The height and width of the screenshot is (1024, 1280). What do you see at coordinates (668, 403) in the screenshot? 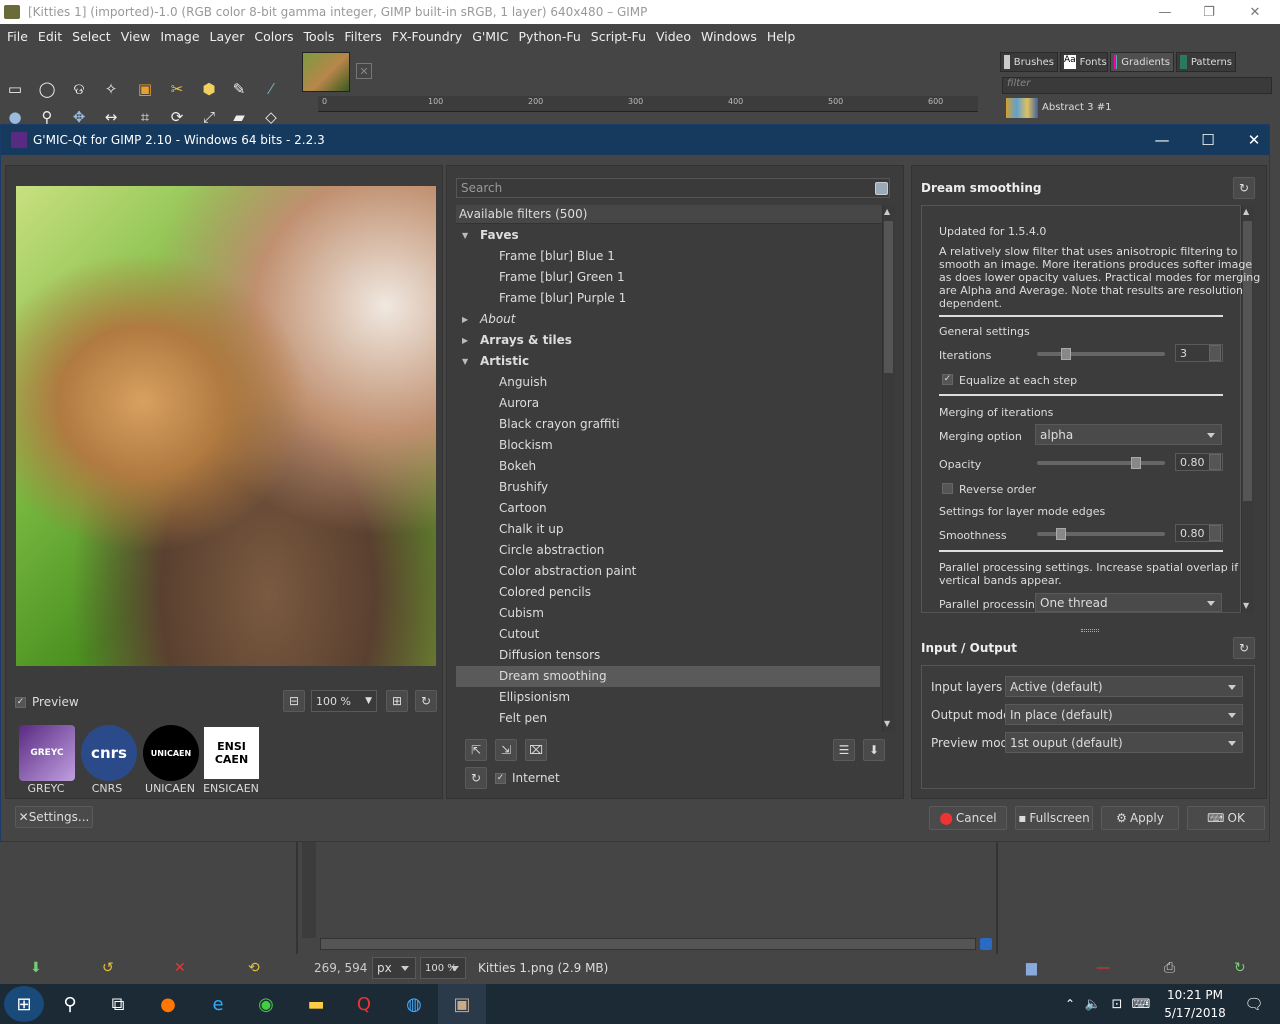
I see `filter-item: Aurora` at bounding box center [668, 403].